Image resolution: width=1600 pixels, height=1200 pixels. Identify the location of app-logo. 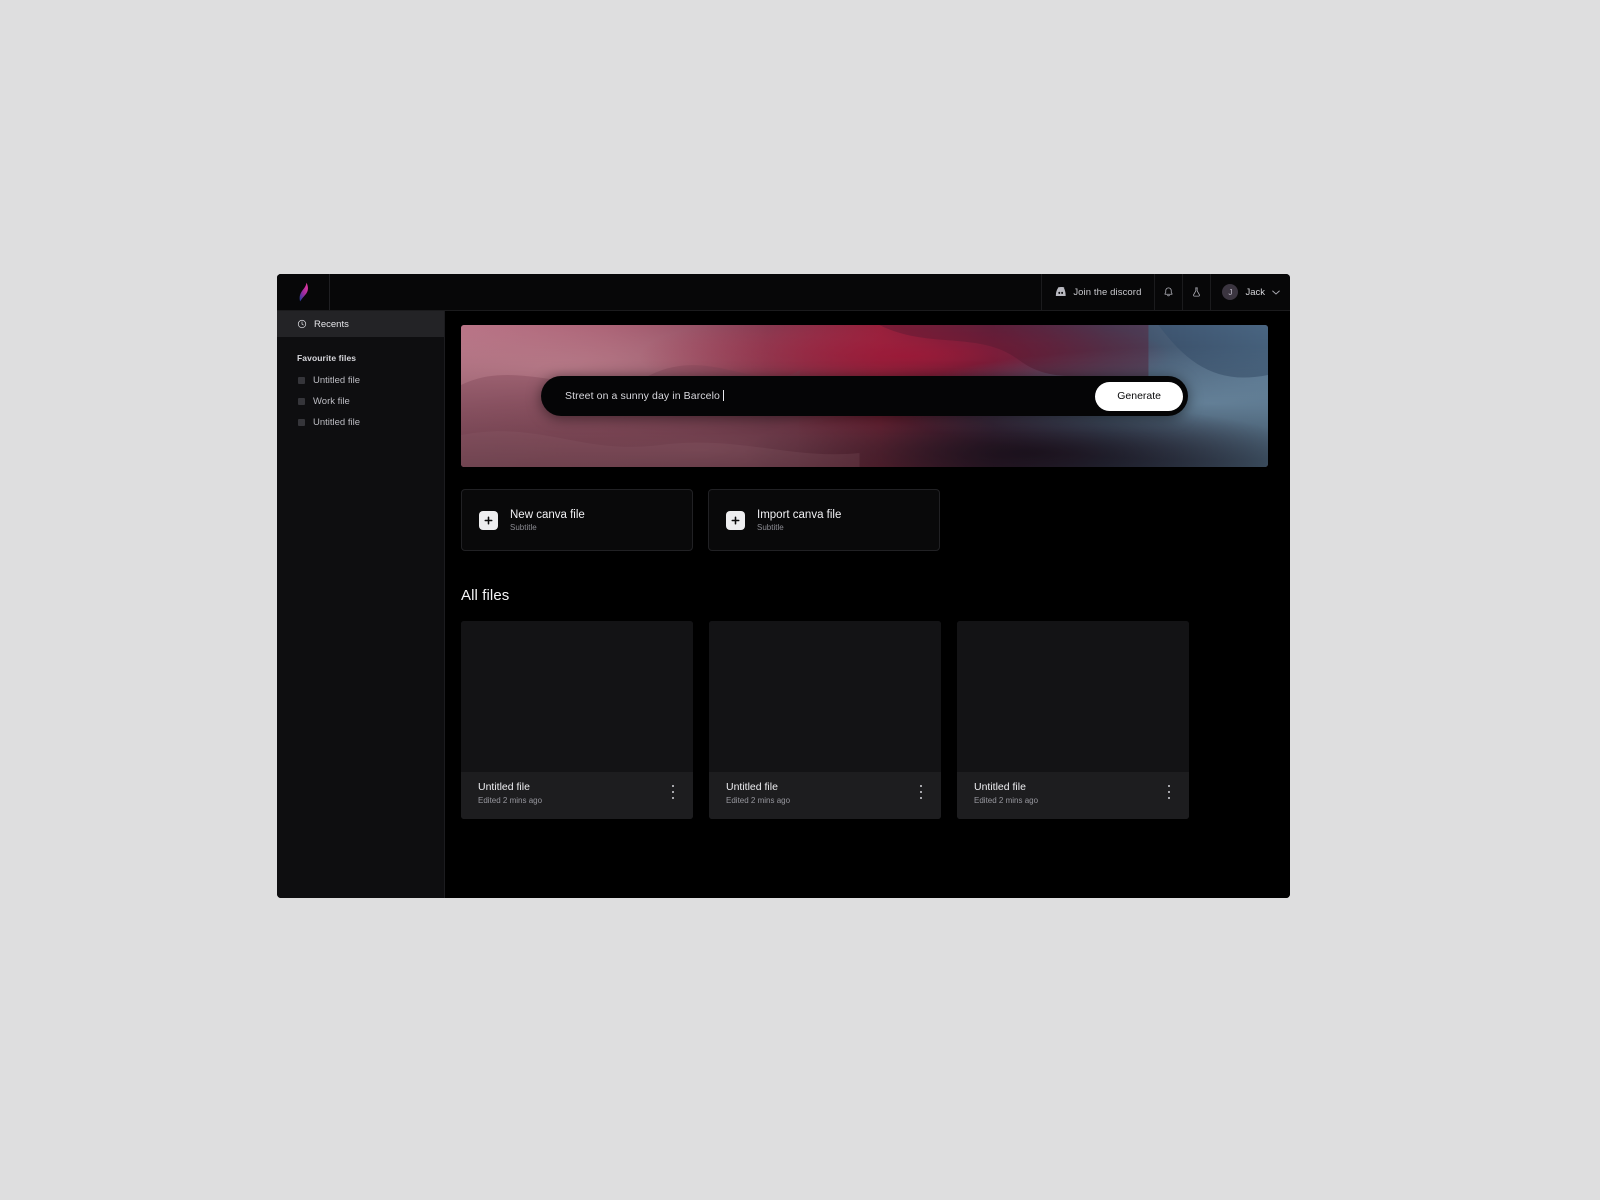
(303, 292).